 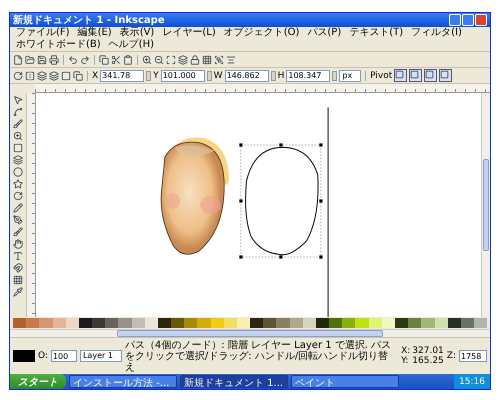 I want to click on lock-icon, so click(x=195, y=59).